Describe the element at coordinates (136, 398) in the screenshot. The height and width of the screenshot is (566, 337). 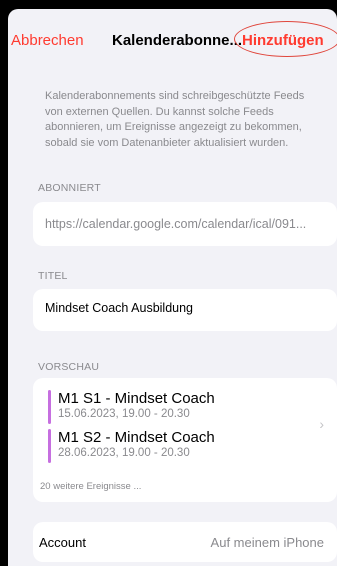
I see `event-title: M1 S1 - Mindset Coach` at that location.